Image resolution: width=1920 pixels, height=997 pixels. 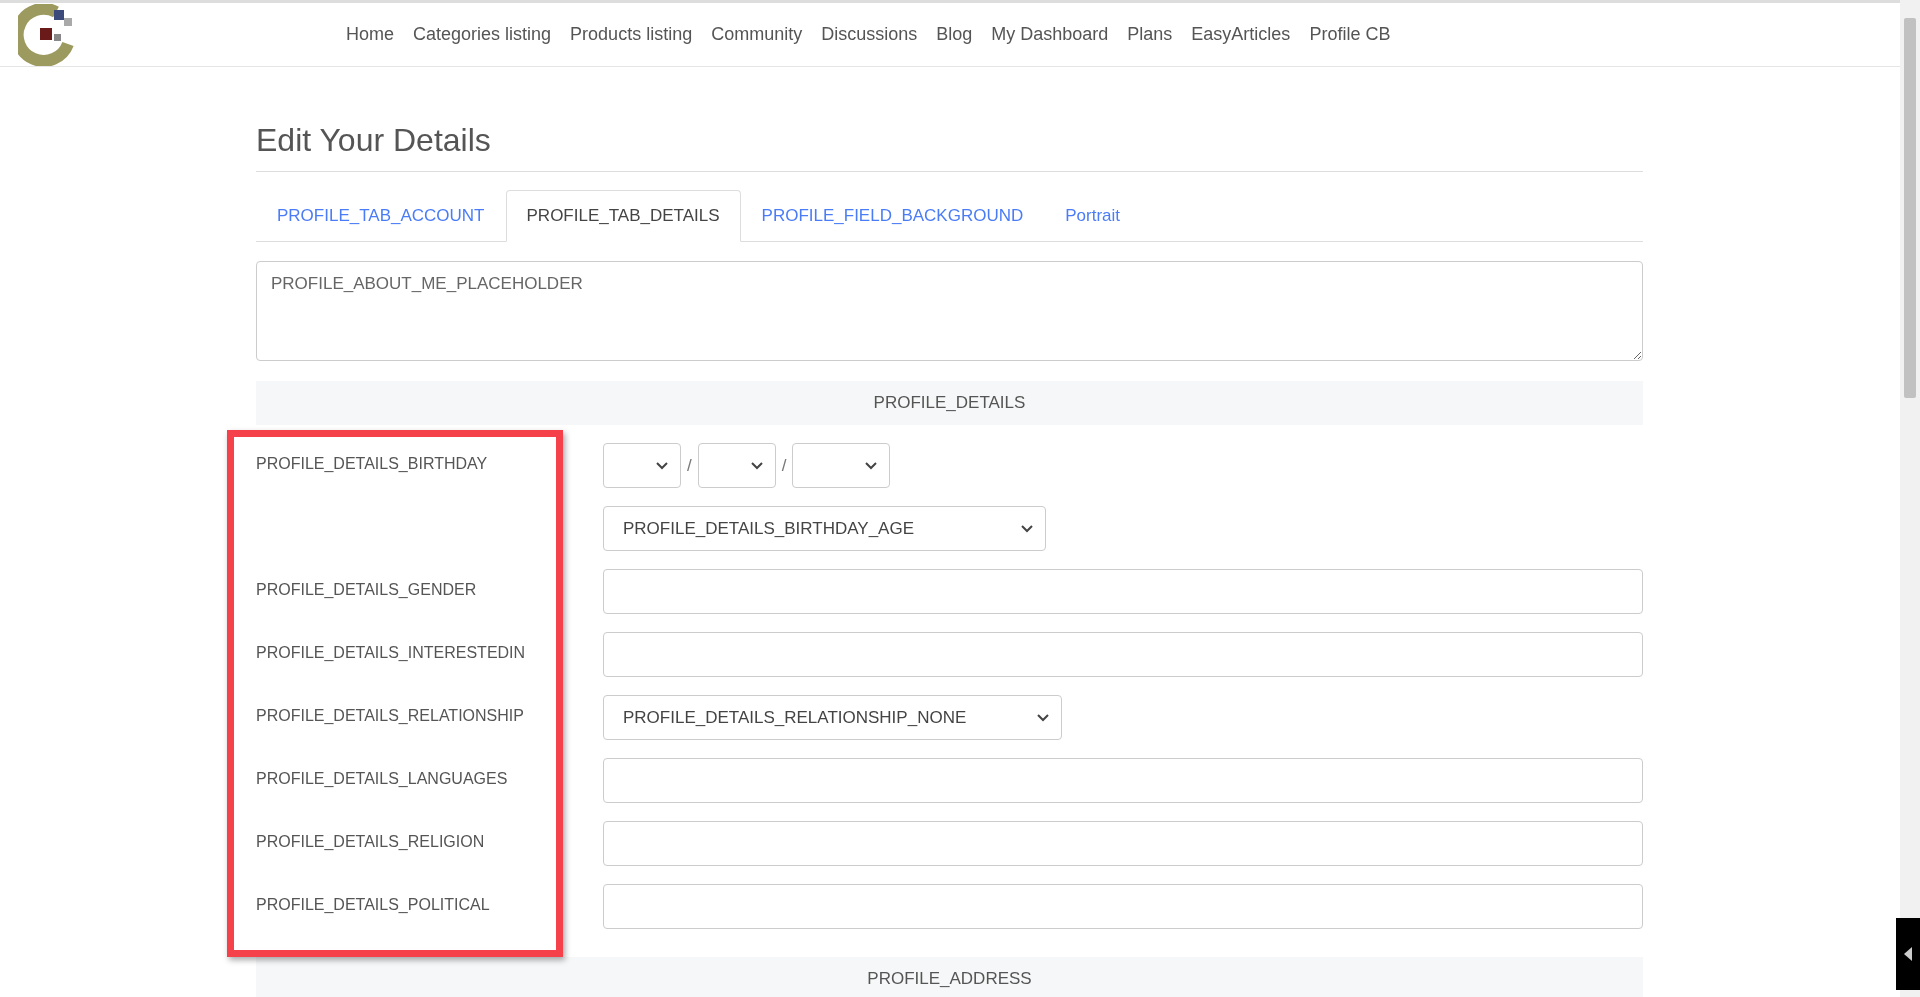 What do you see at coordinates (1910, 498) in the screenshot?
I see `scrollbar` at bounding box center [1910, 498].